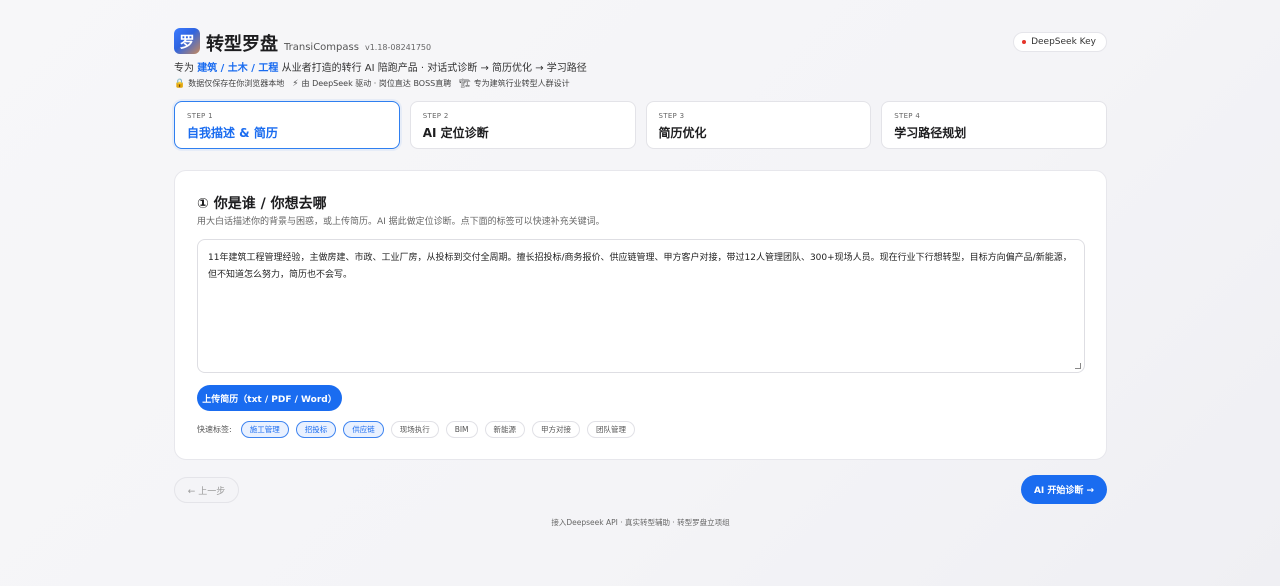  Describe the element at coordinates (505, 429) in the screenshot. I see `tag-new-energy: 新能源` at that location.